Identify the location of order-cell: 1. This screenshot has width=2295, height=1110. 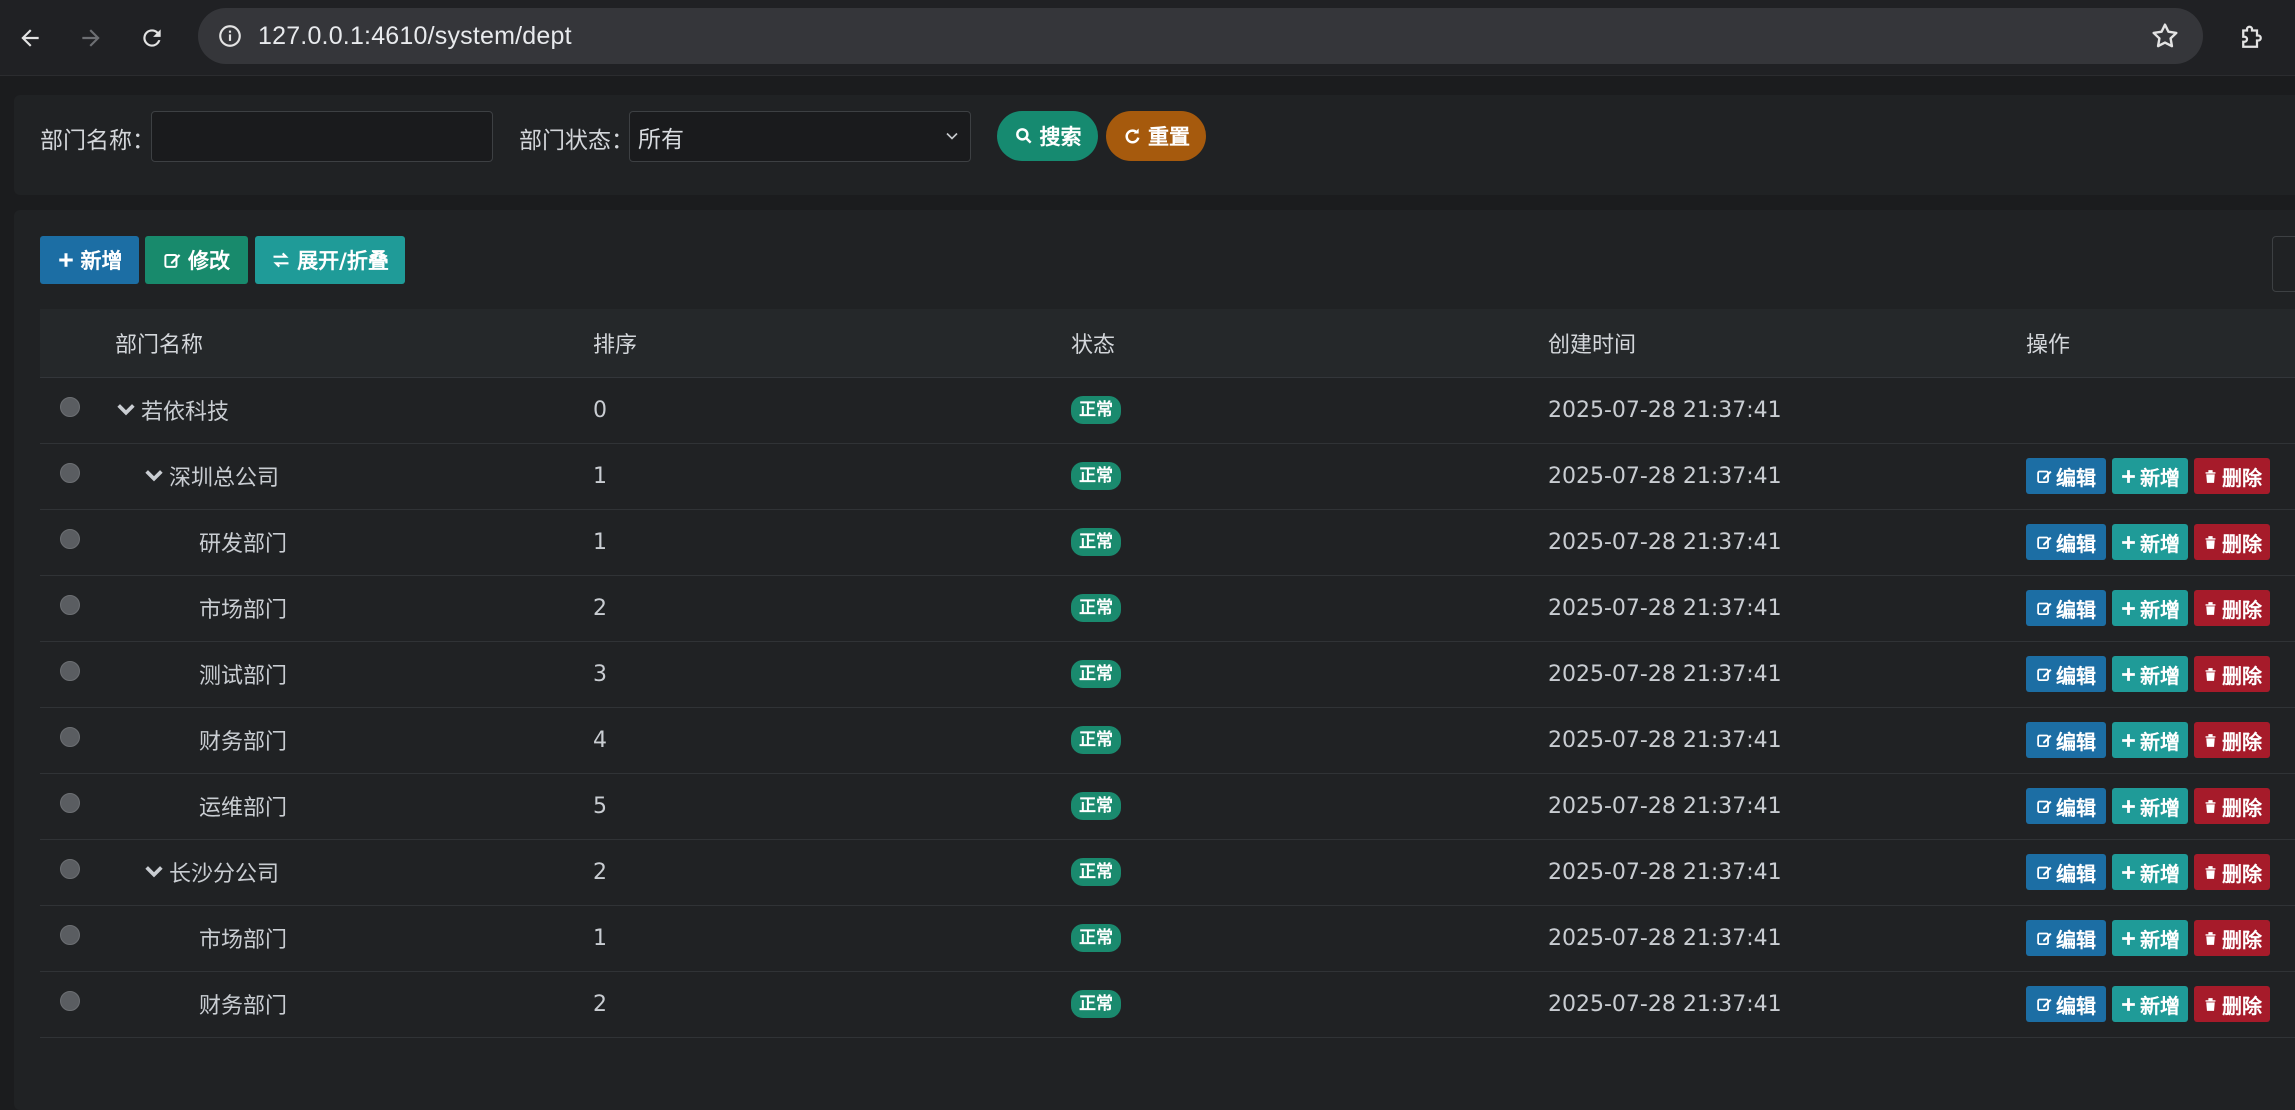
(832, 476).